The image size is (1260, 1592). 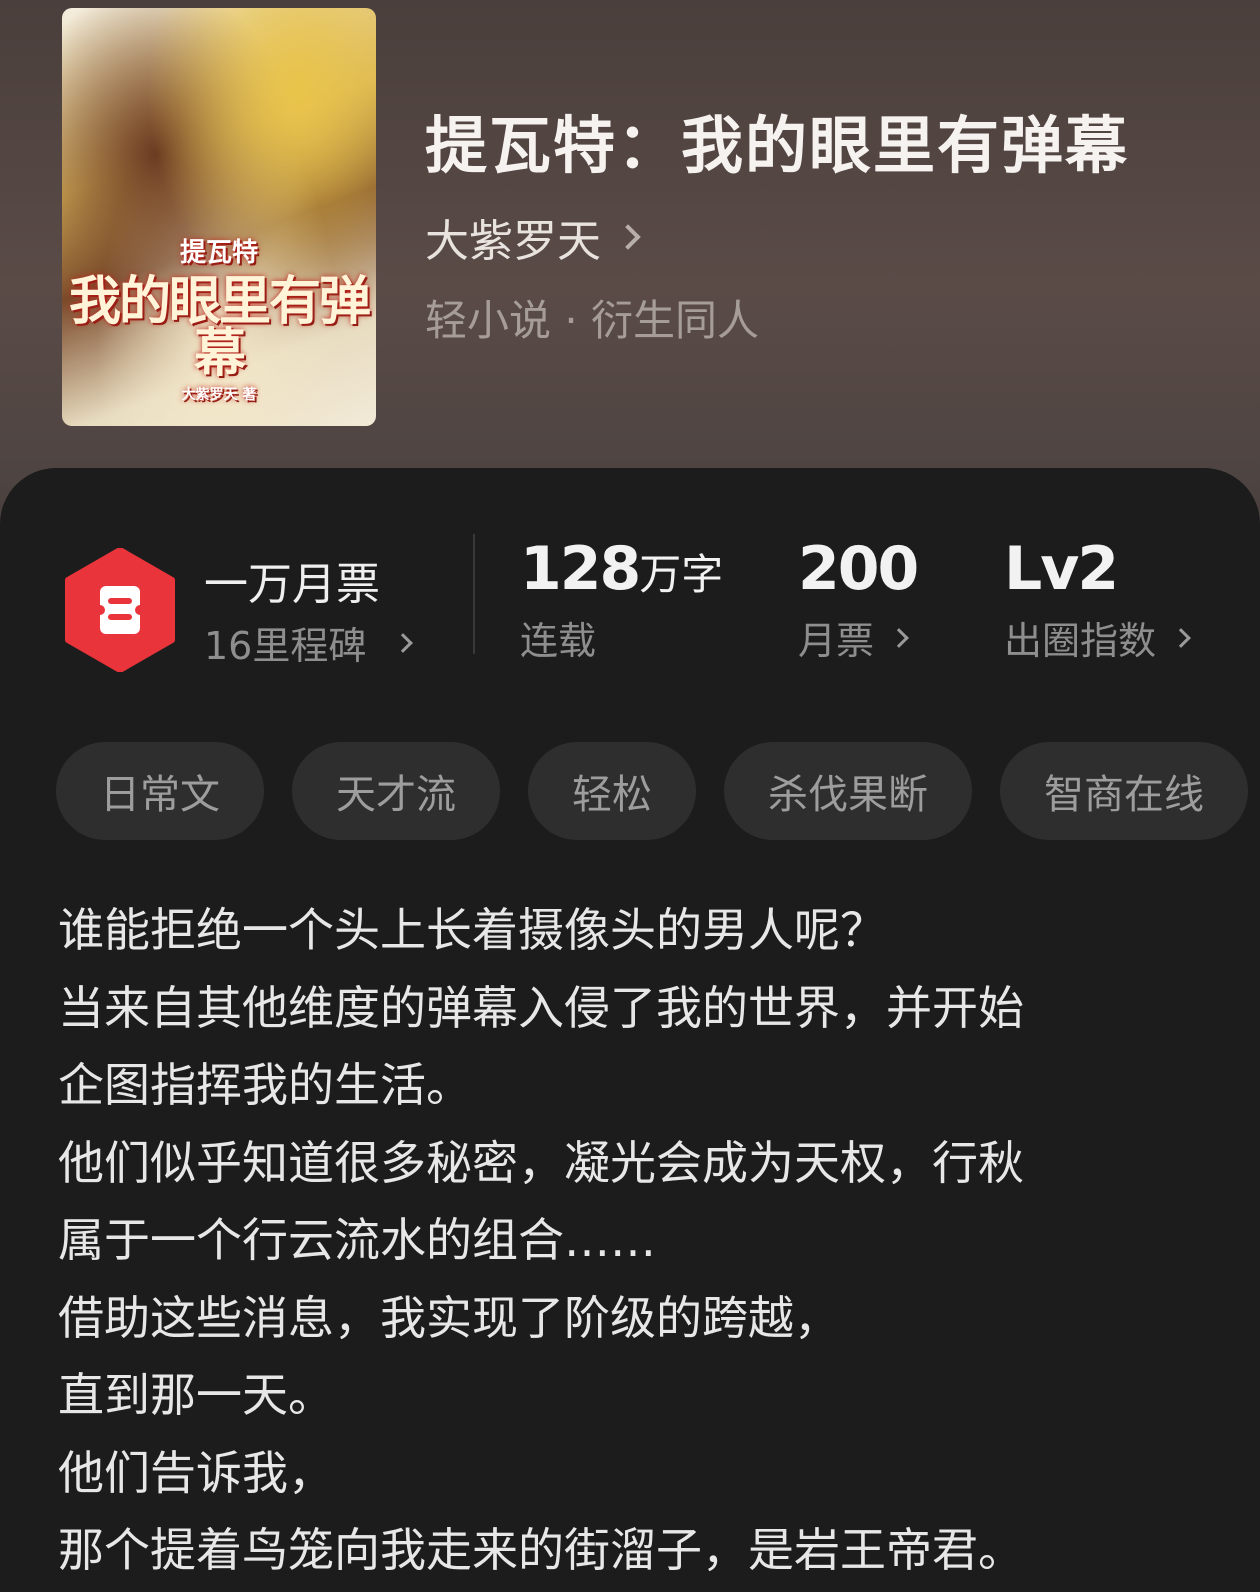 I want to click on milestone-link: 16里程碑, so click(x=309, y=642).